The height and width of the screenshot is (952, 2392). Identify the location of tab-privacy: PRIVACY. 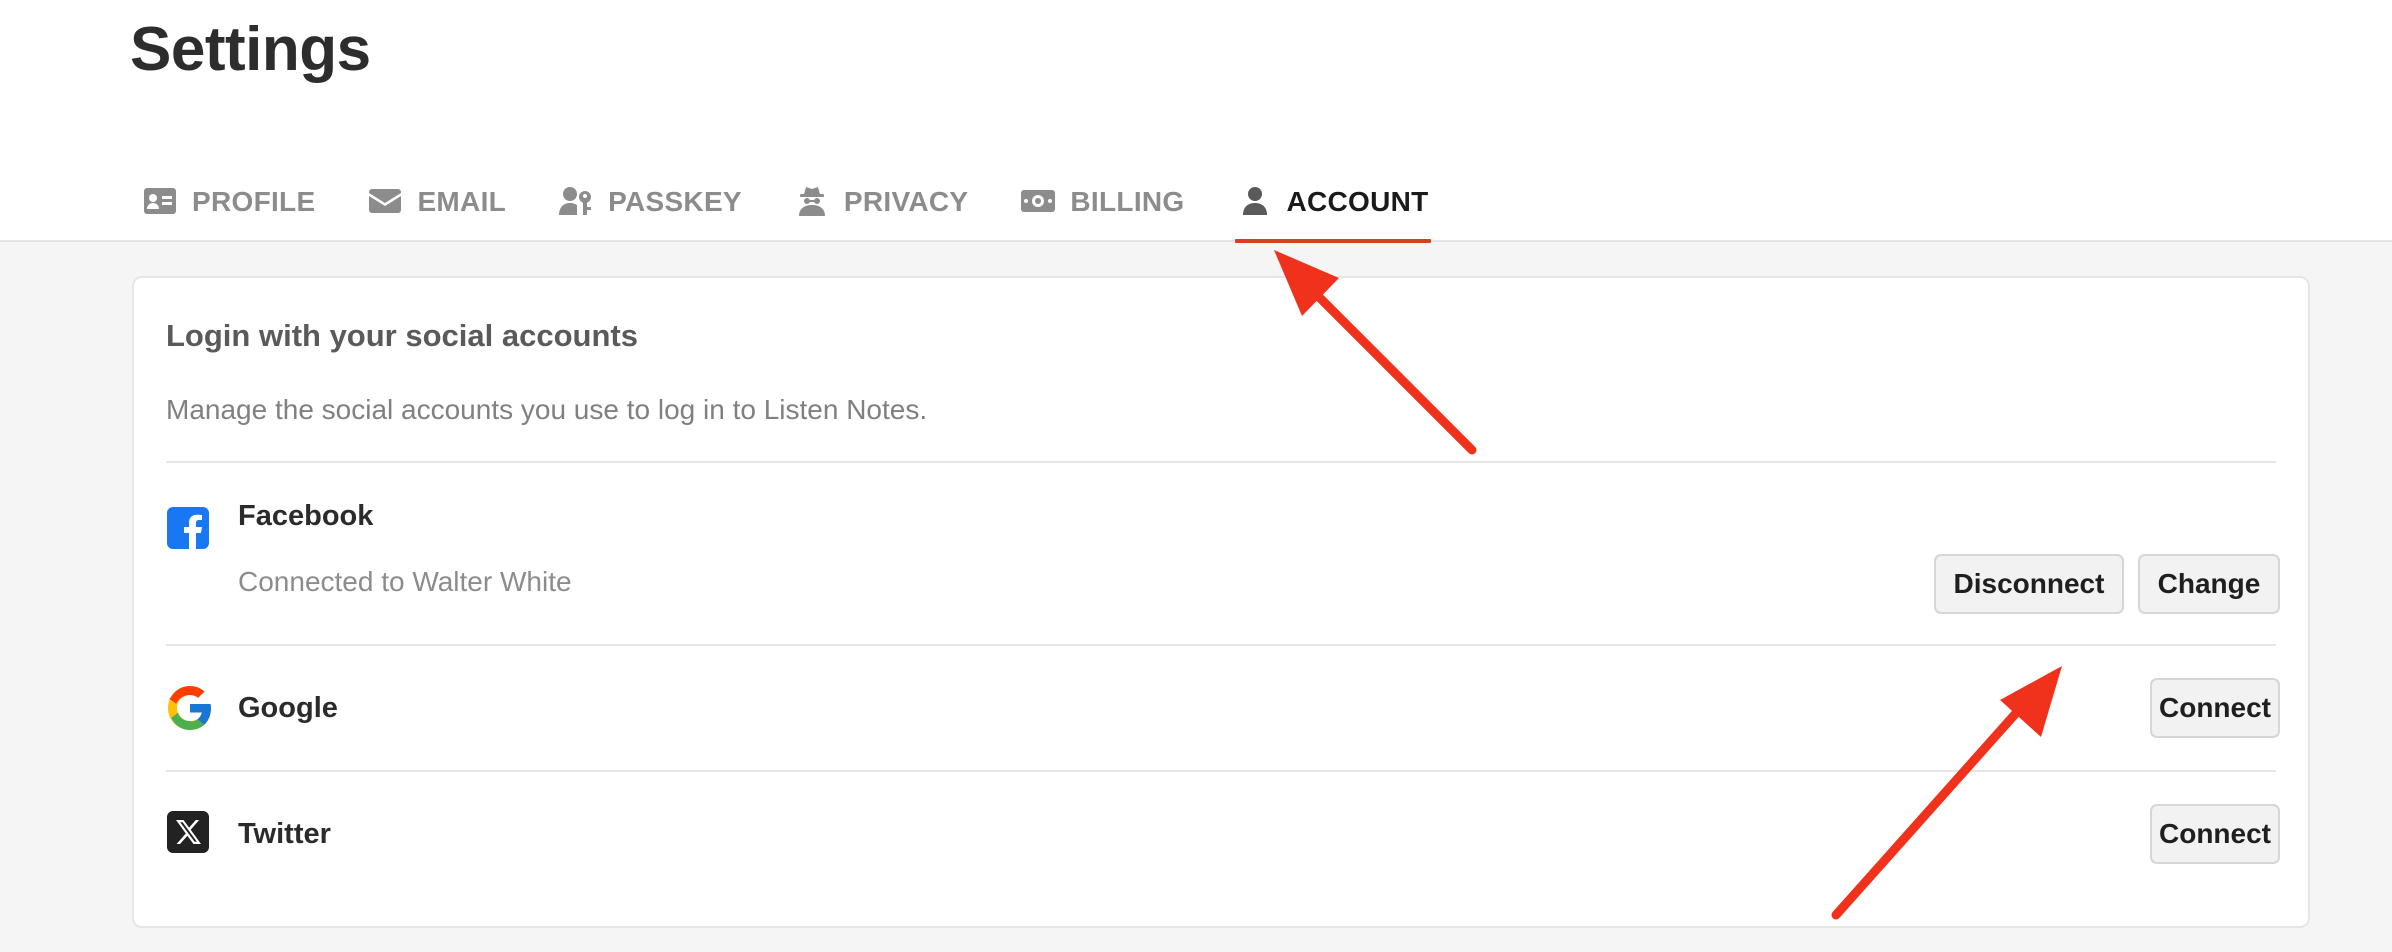
(881, 201).